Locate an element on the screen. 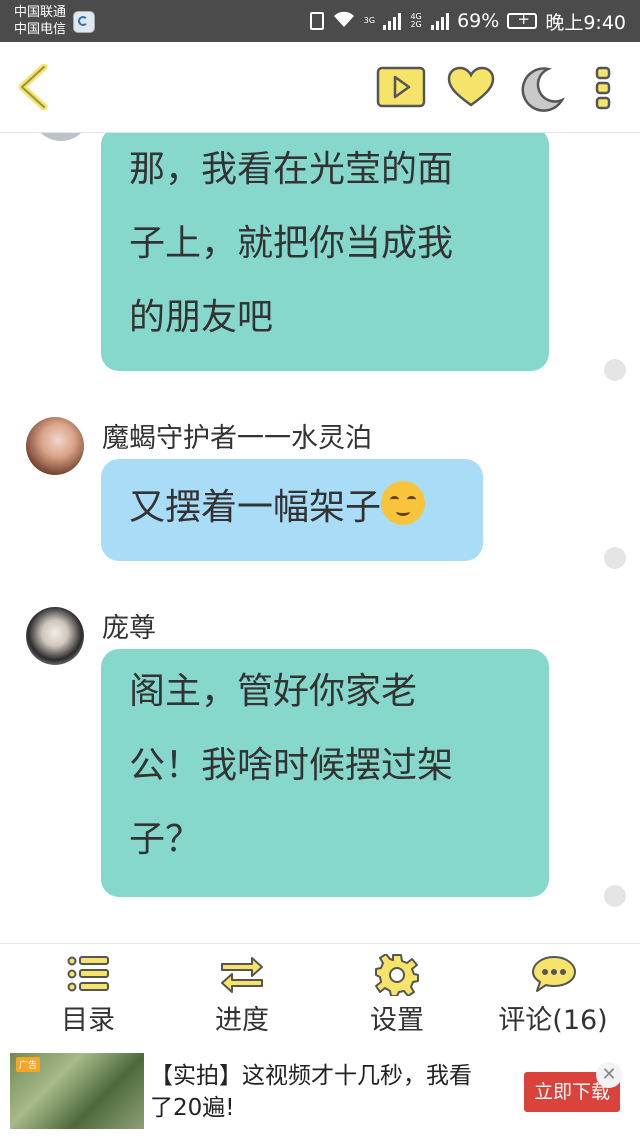  carrier-1: 中国联通 is located at coordinates (40, 12).